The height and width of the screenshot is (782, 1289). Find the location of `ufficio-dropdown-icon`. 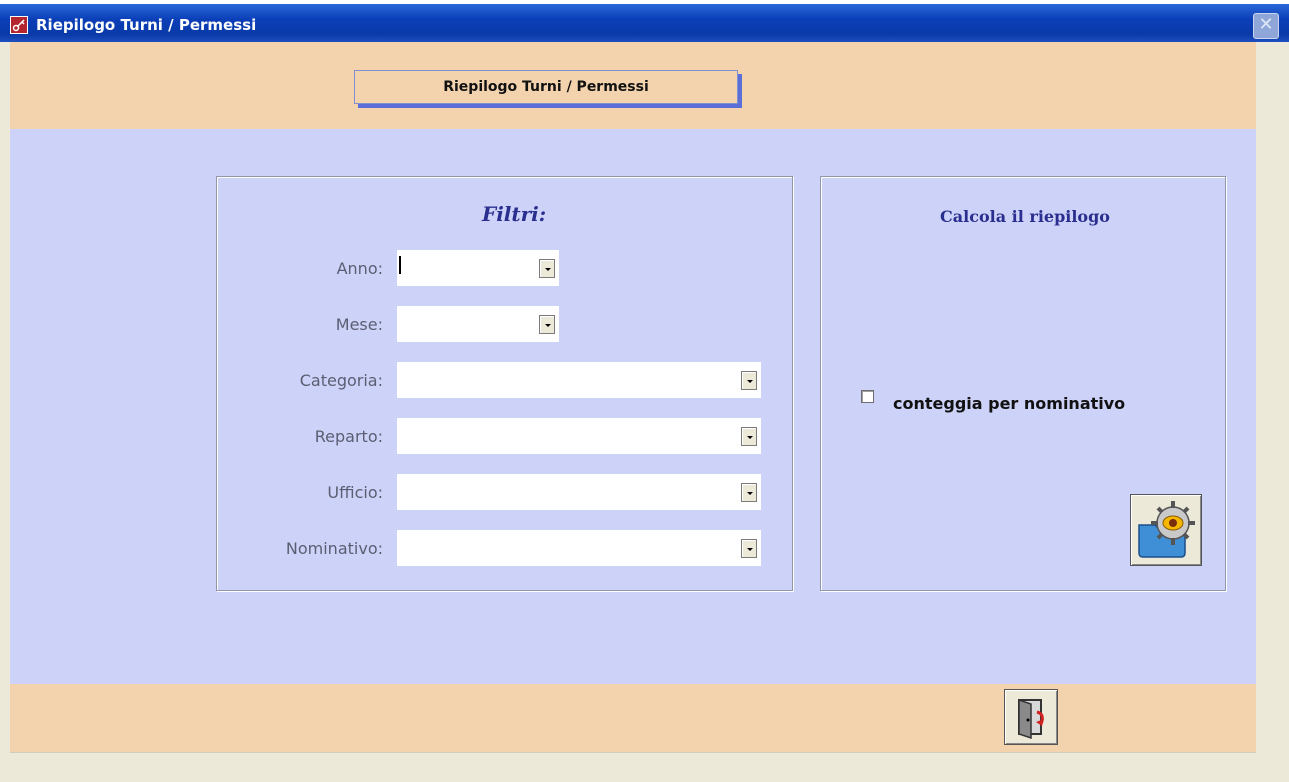

ufficio-dropdown-icon is located at coordinates (749, 492).